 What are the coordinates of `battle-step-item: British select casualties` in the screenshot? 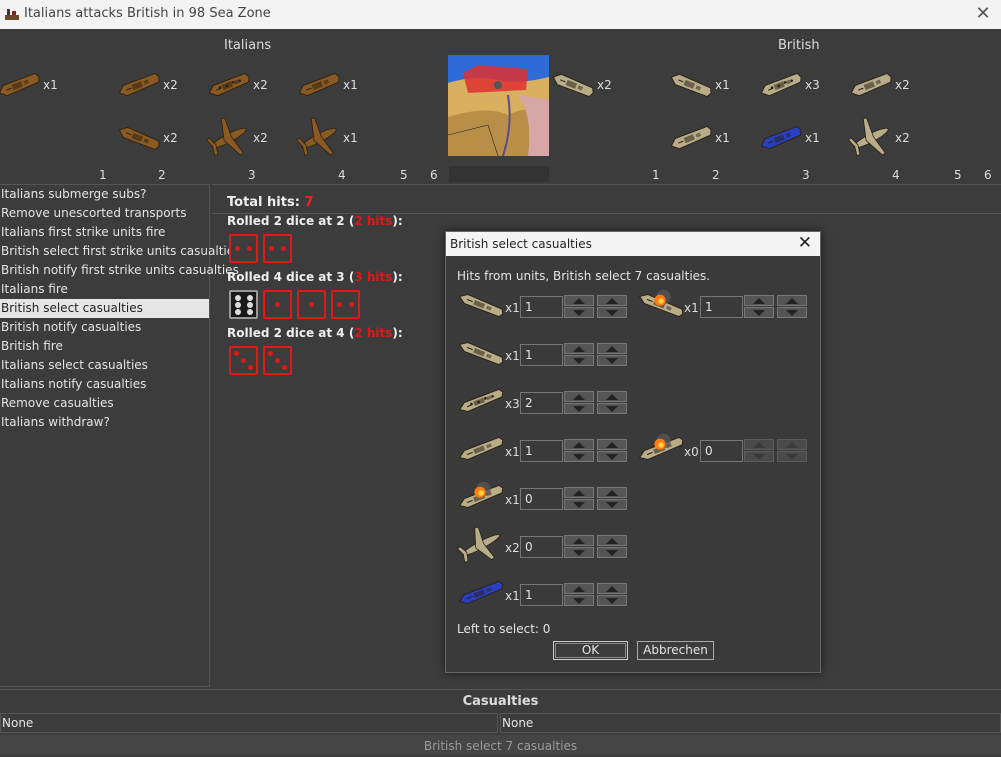 It's located at (104, 308).